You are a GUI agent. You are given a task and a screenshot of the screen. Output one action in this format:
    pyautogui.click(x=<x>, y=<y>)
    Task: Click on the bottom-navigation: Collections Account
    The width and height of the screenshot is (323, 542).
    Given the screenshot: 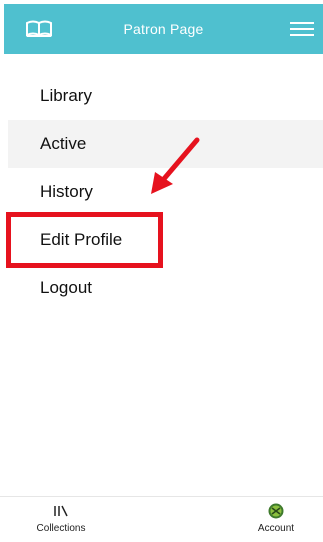 What is the action you would take?
    pyautogui.click(x=161, y=519)
    